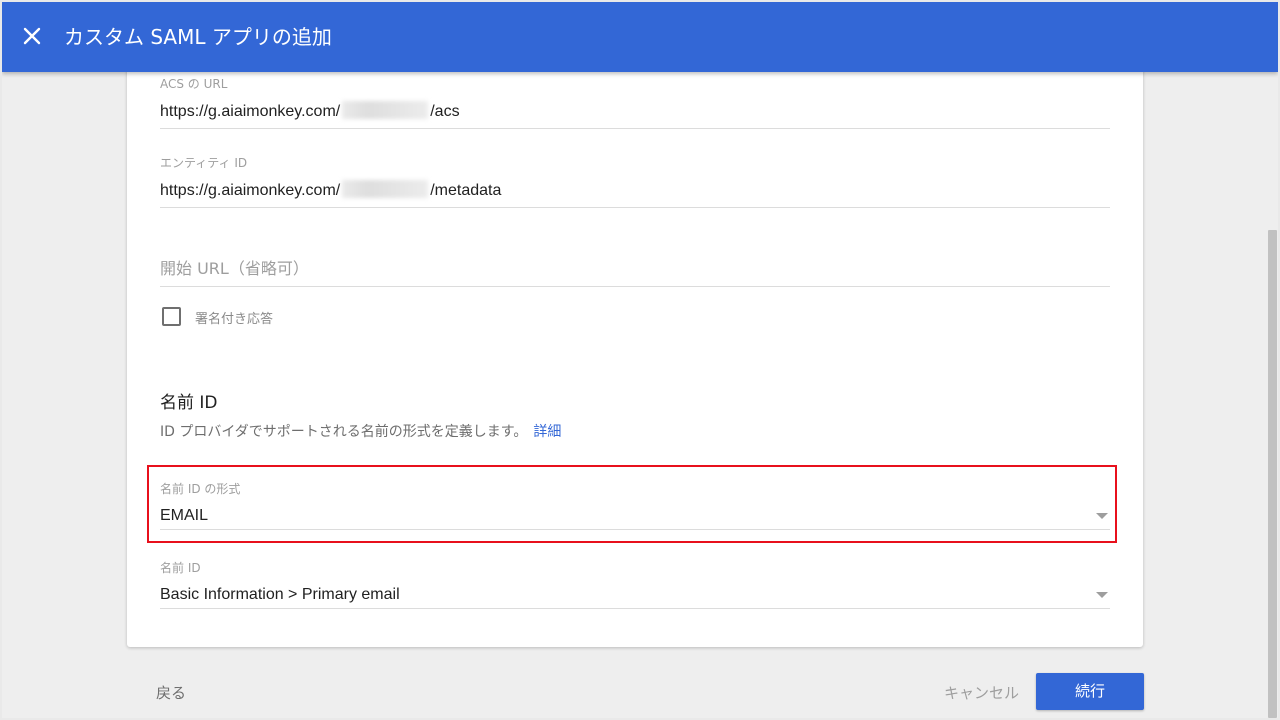 The width and height of the screenshot is (1280, 720). Describe the element at coordinates (445, 111) in the screenshot. I see `acs-url-suffix: /acs` at that location.